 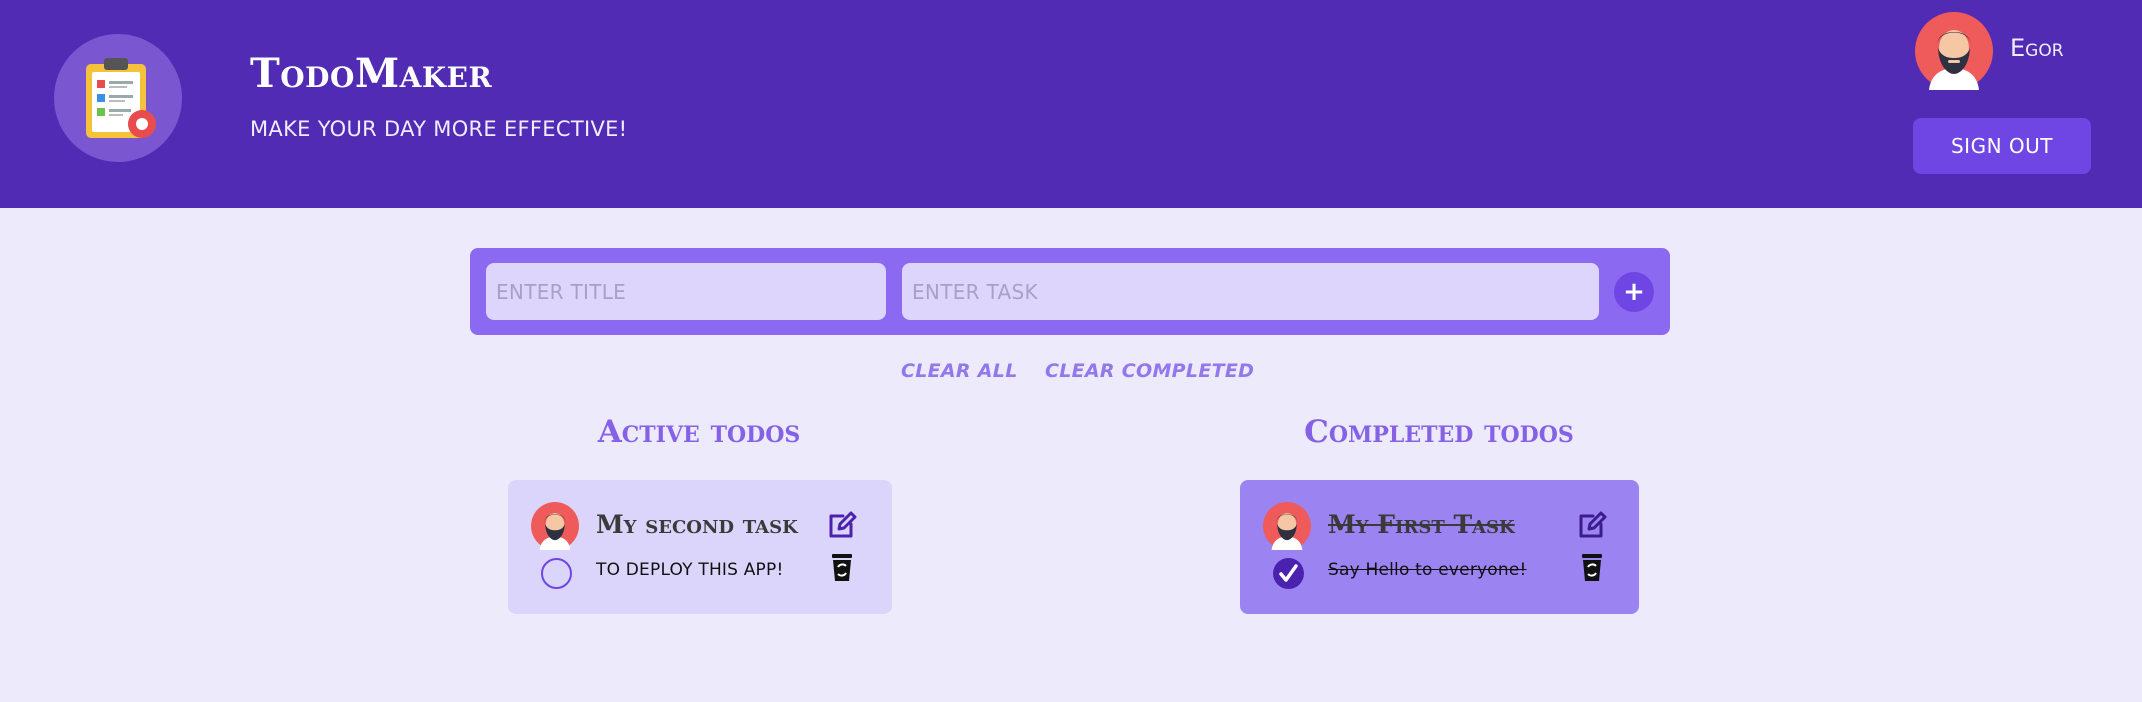 What do you see at coordinates (371, 73) in the screenshot?
I see `app-title: TodoMaker` at bounding box center [371, 73].